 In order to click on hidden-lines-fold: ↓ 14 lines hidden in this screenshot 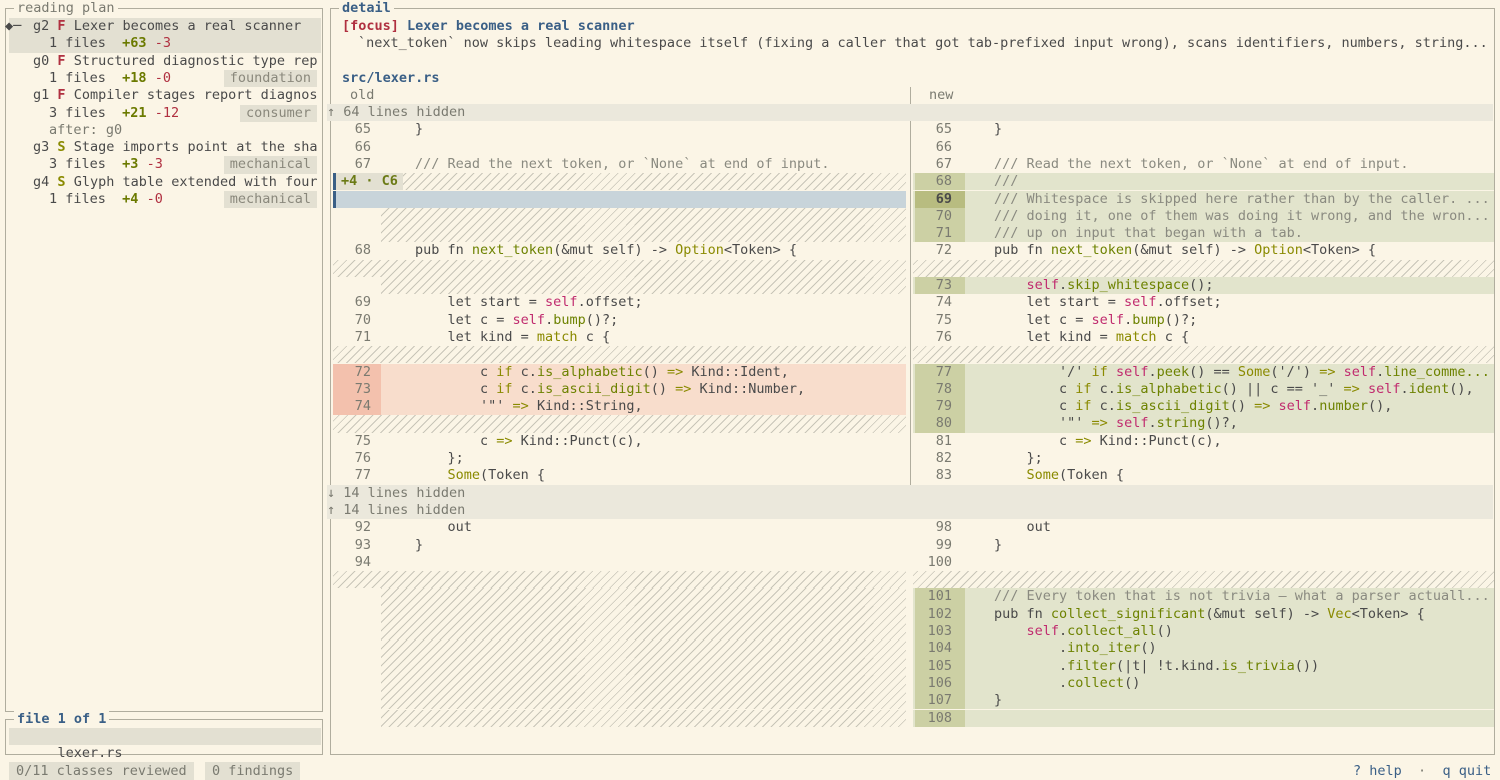, I will do `click(910, 493)`.